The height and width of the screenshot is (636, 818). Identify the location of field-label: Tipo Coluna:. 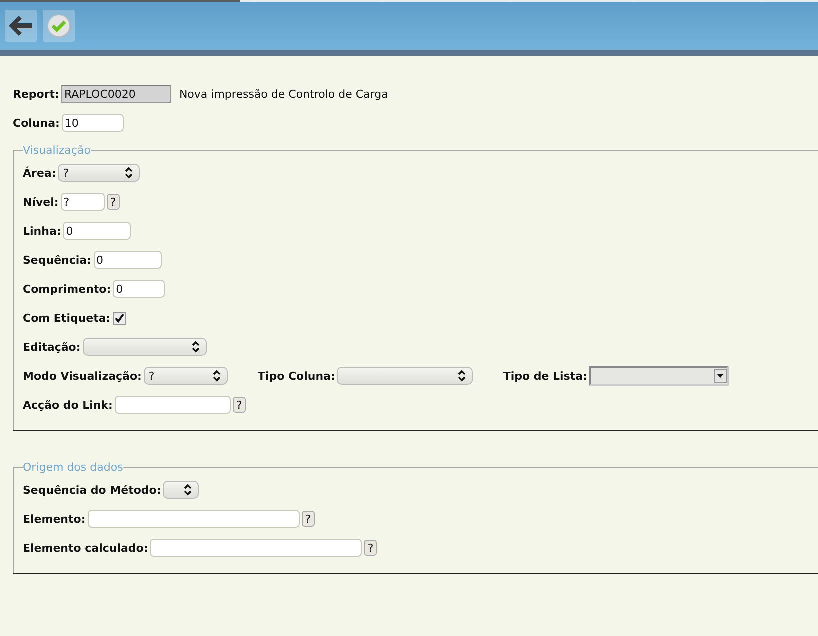
(297, 376).